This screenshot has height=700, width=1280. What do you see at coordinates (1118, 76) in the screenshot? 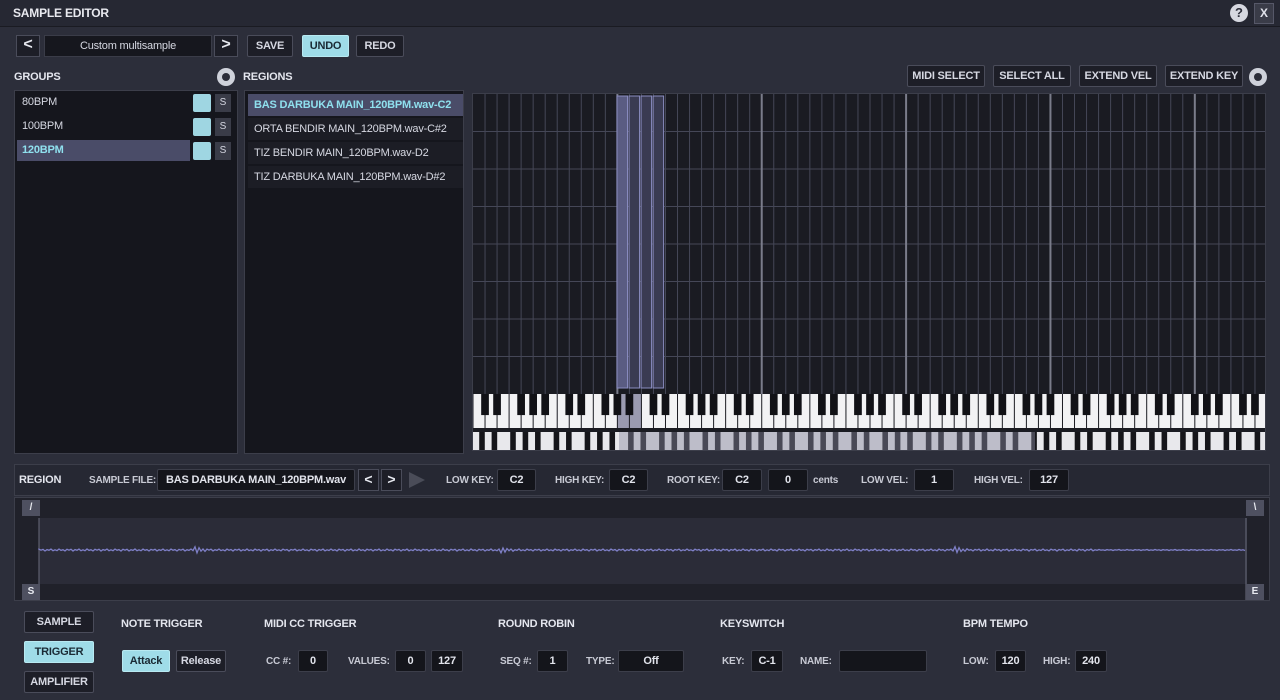
I see `extend-vel-button: EXTEND VEL` at bounding box center [1118, 76].